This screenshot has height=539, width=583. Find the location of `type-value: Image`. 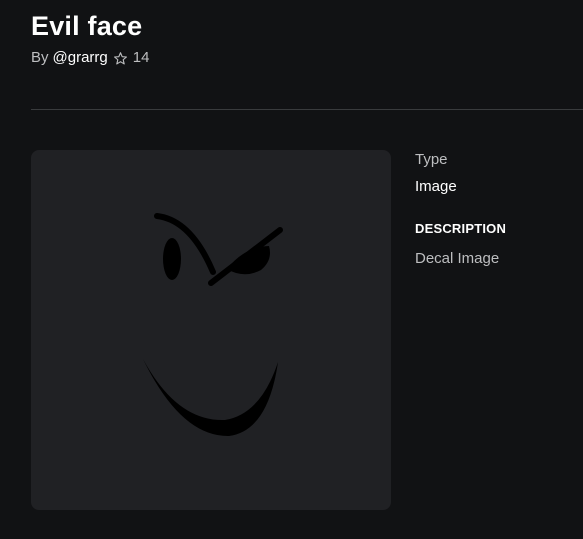

type-value: Image is located at coordinates (436, 186).